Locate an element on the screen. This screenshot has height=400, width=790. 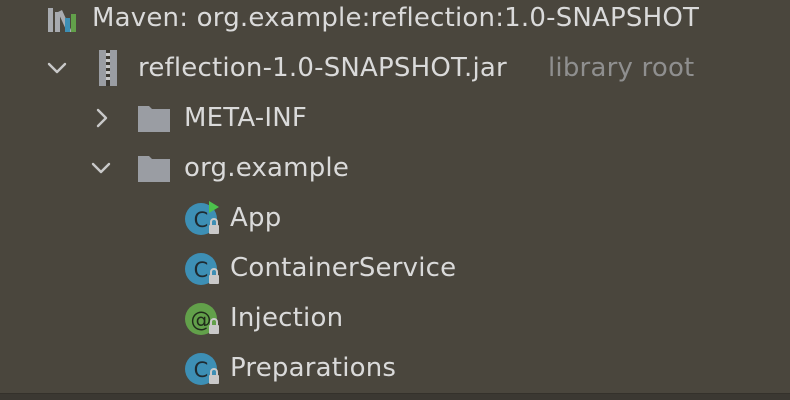
tree-row-jar: reflection-1.0-SNAPSHOT.jar library root is located at coordinates (395, 68).